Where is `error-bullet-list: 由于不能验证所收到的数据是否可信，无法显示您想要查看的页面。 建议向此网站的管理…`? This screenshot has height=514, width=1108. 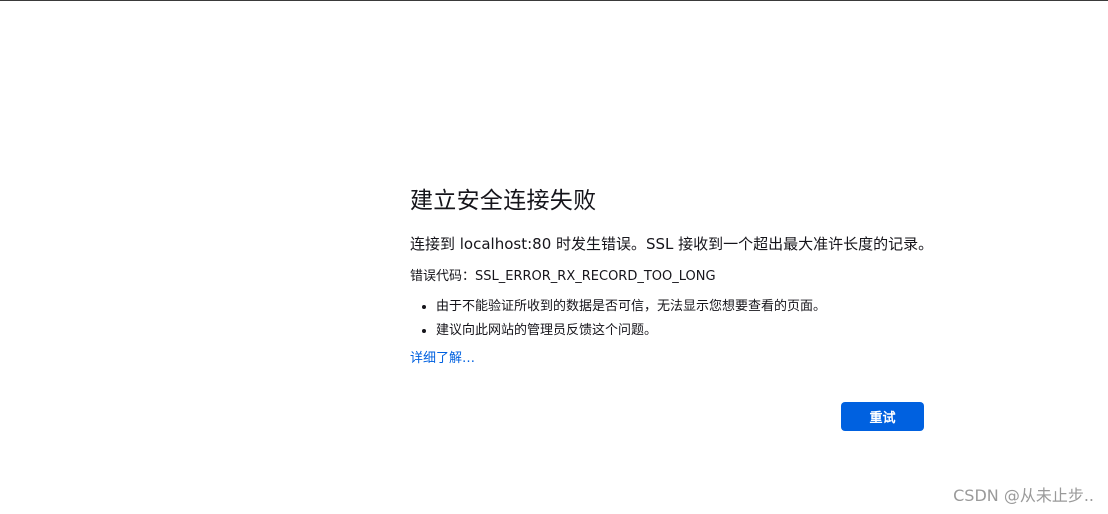
error-bullet-list: 由于不能验证所收到的数据是否可信，无法显示您想要查看的页面。 建议向此网站的管理… is located at coordinates (670, 319).